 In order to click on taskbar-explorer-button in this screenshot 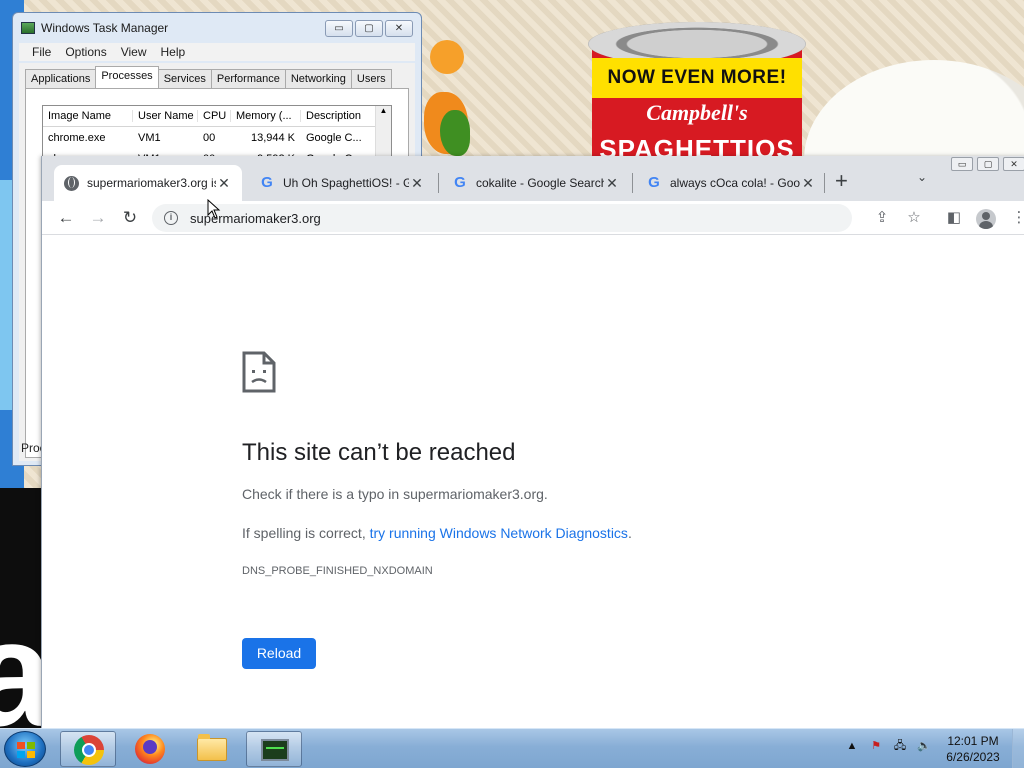, I will do `click(212, 749)`.